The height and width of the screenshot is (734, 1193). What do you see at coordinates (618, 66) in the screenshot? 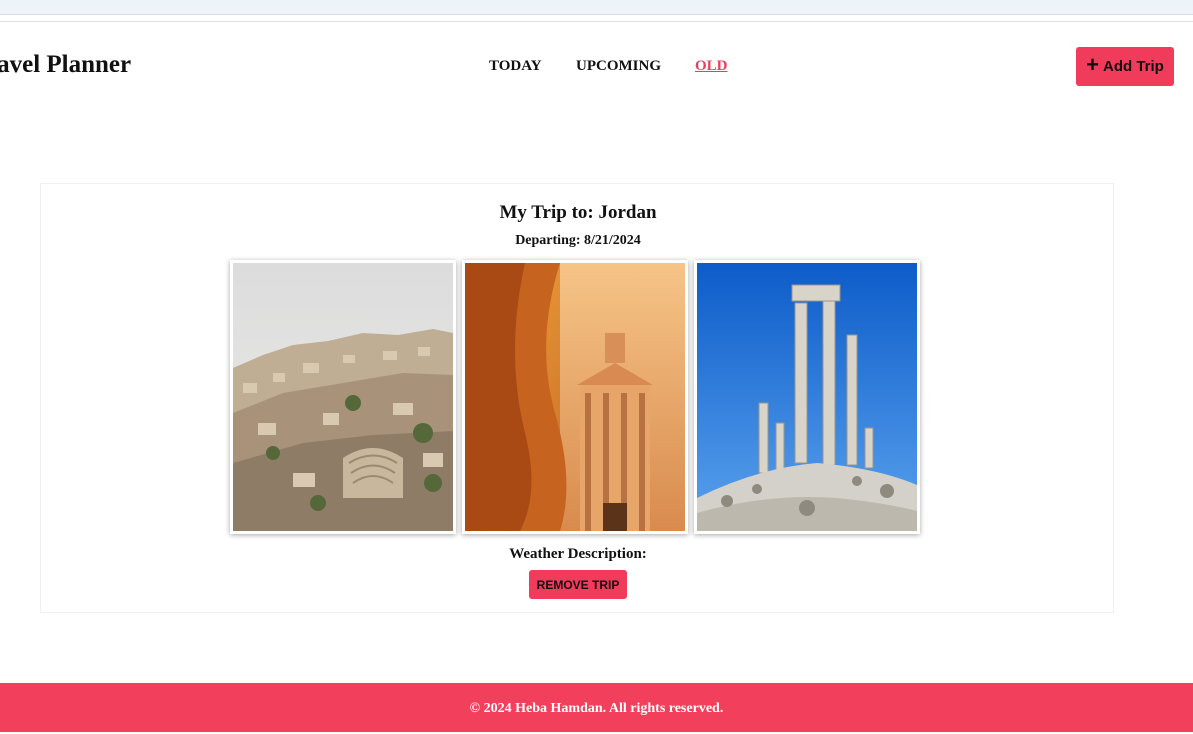
I see `nav-upcoming: UPCOMING` at bounding box center [618, 66].